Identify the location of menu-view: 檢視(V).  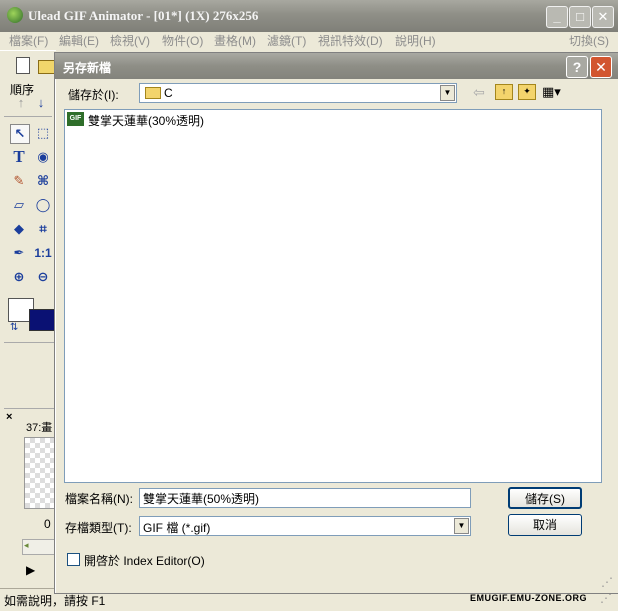
(130, 41).